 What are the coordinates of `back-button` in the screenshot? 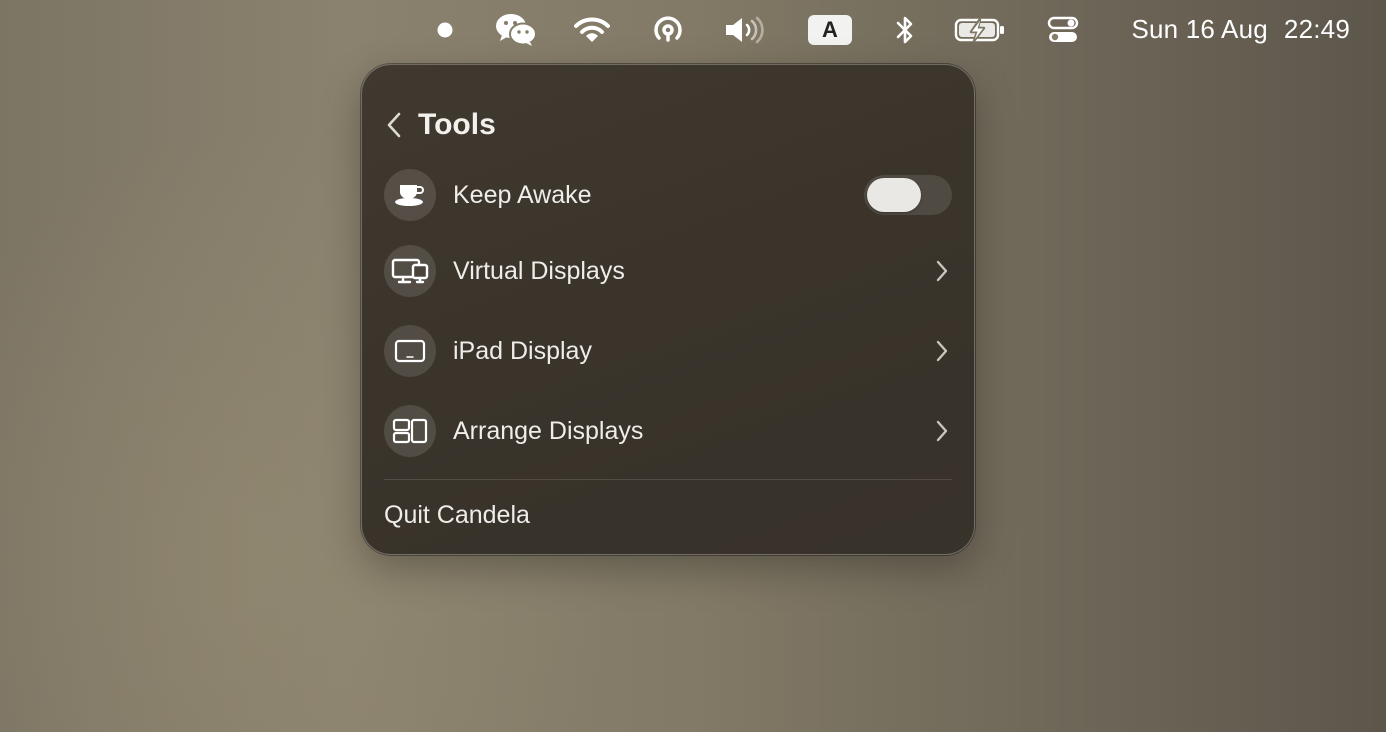 It's located at (394, 125).